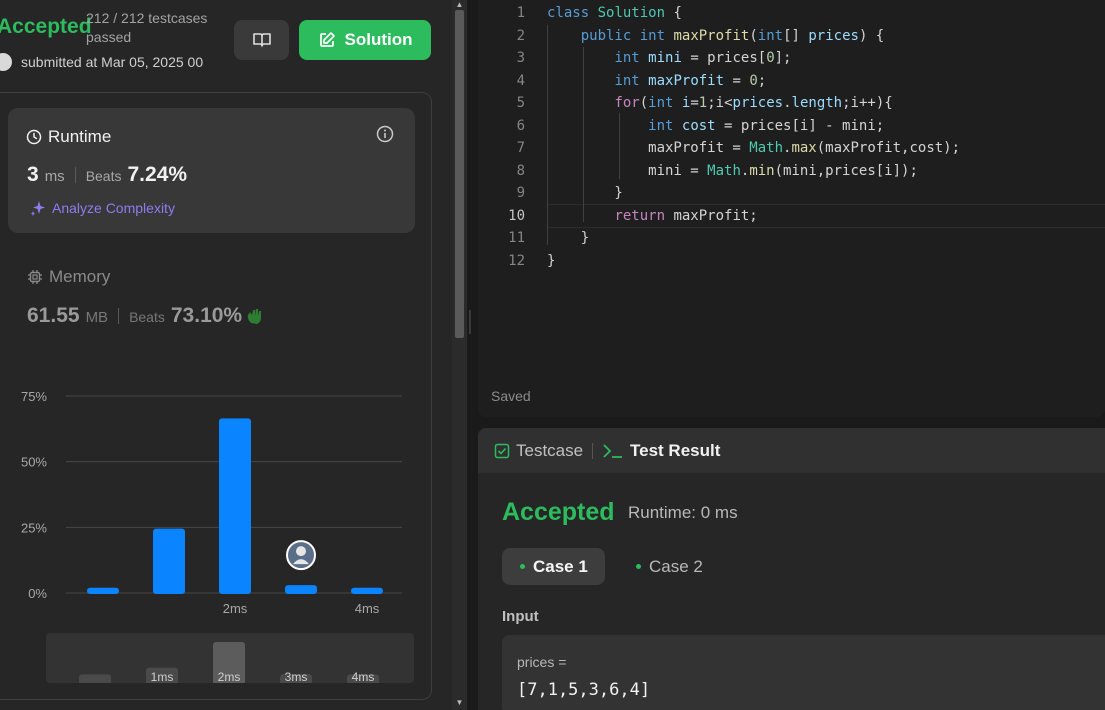 The height and width of the screenshot is (710, 1105). What do you see at coordinates (675, 450) in the screenshot?
I see `tab-test-result-label: Test Result` at bounding box center [675, 450].